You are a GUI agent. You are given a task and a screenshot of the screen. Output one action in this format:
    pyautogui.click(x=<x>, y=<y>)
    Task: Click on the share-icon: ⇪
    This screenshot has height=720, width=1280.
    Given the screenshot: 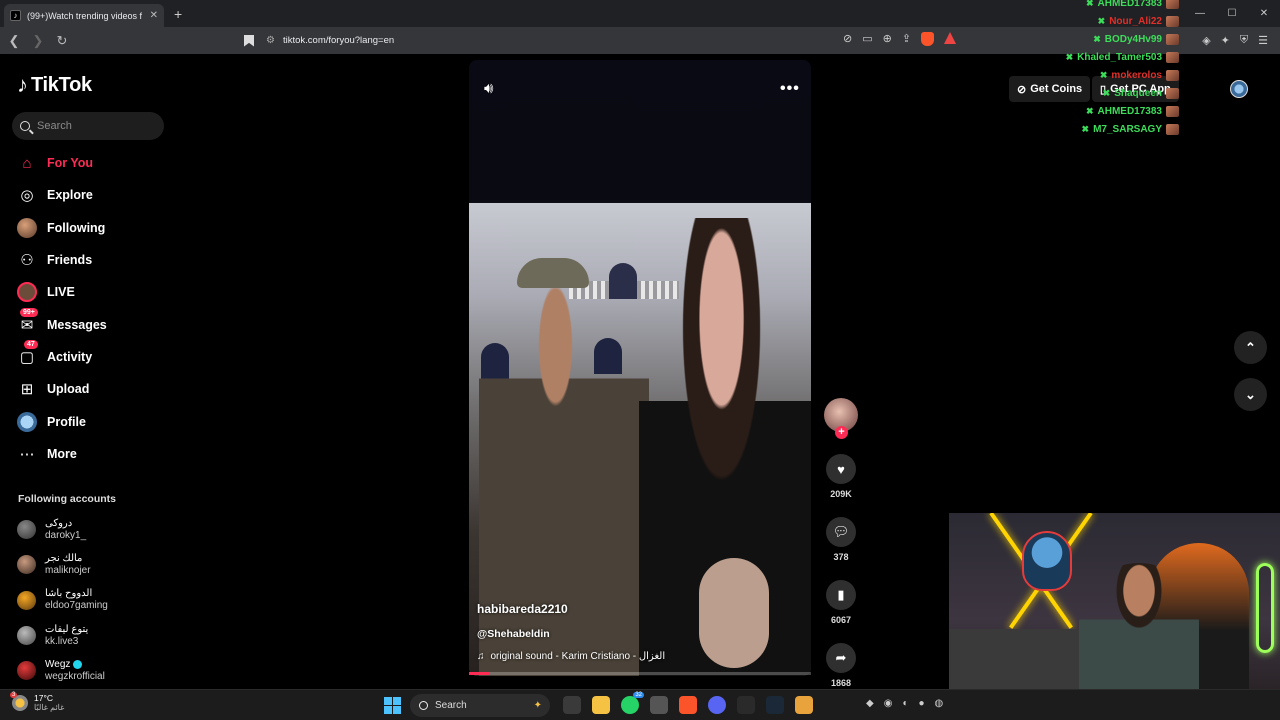 What is the action you would take?
    pyautogui.click(x=906, y=39)
    